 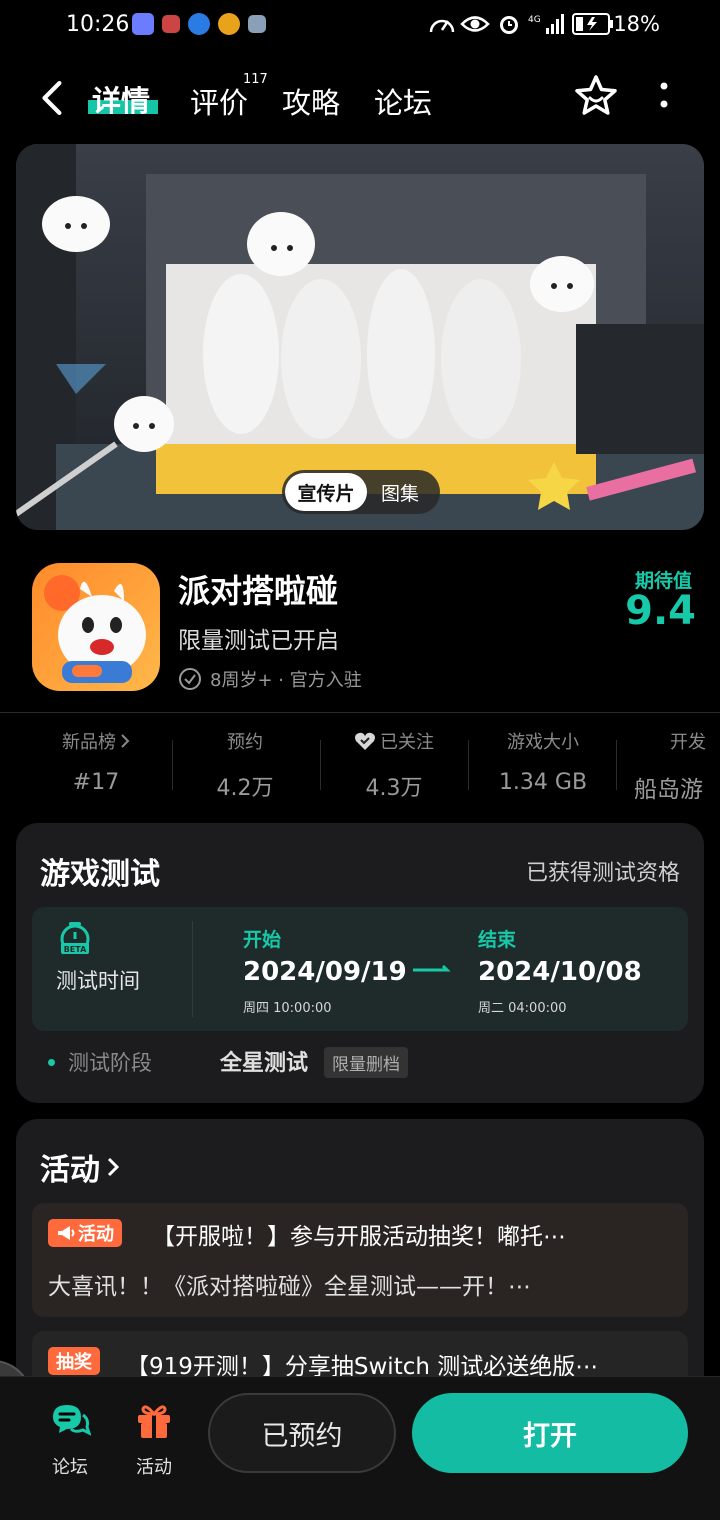 I want to click on activity-header: 活动, so click(x=80, y=1167).